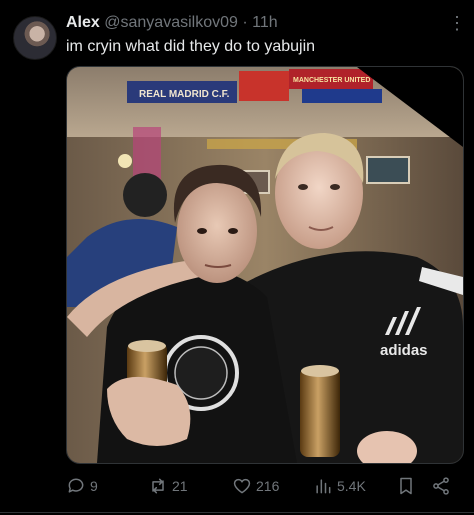 The width and height of the screenshot is (474, 515). Describe the element at coordinates (264, 86) in the screenshot. I see `flag-red` at that location.